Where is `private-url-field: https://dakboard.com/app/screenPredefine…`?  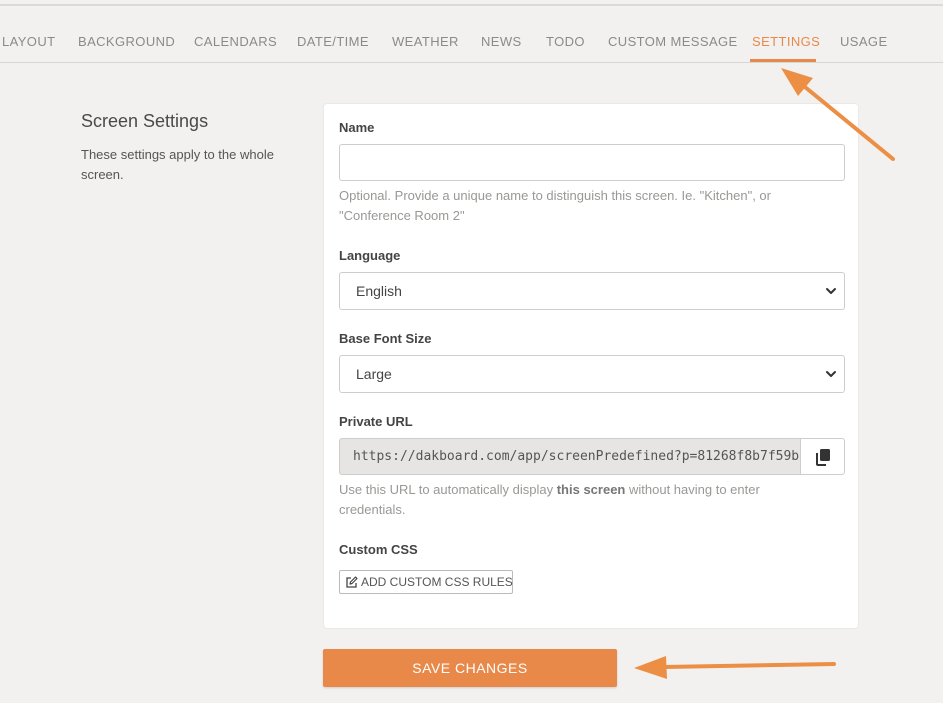
private-url-field: https://dakboard.com/app/screenPredefine… is located at coordinates (570, 456).